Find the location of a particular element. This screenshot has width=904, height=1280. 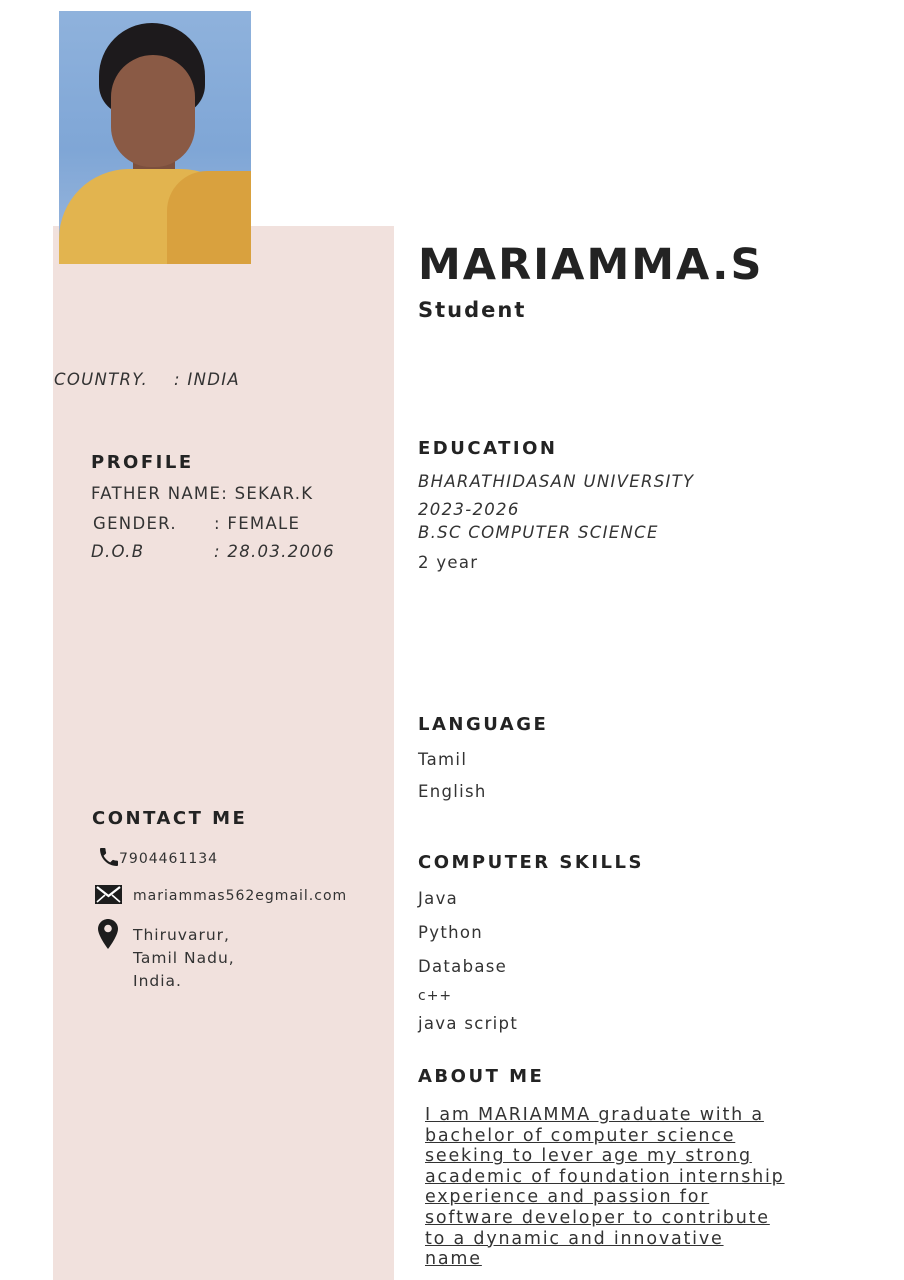

profile-heading: PROFILE is located at coordinates (142, 462).